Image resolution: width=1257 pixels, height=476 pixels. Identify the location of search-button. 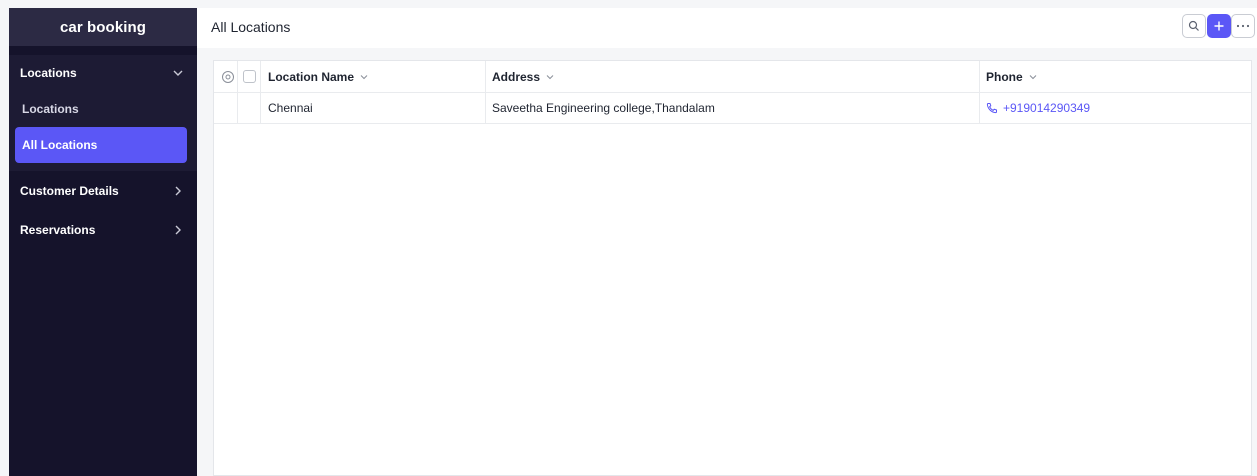
(1194, 26).